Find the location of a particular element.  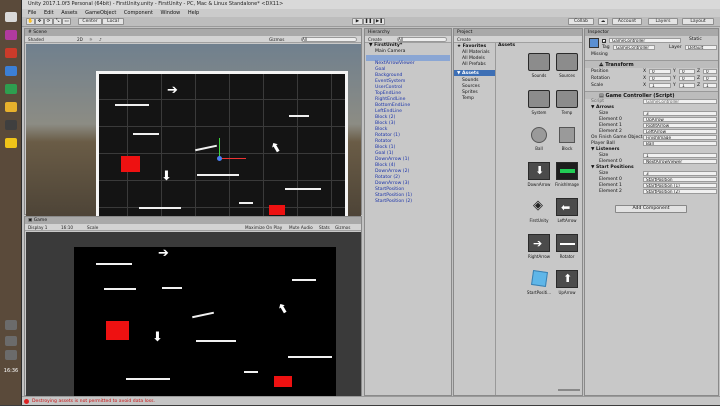

tag-dropdown: GameController is located at coordinates (634, 47).